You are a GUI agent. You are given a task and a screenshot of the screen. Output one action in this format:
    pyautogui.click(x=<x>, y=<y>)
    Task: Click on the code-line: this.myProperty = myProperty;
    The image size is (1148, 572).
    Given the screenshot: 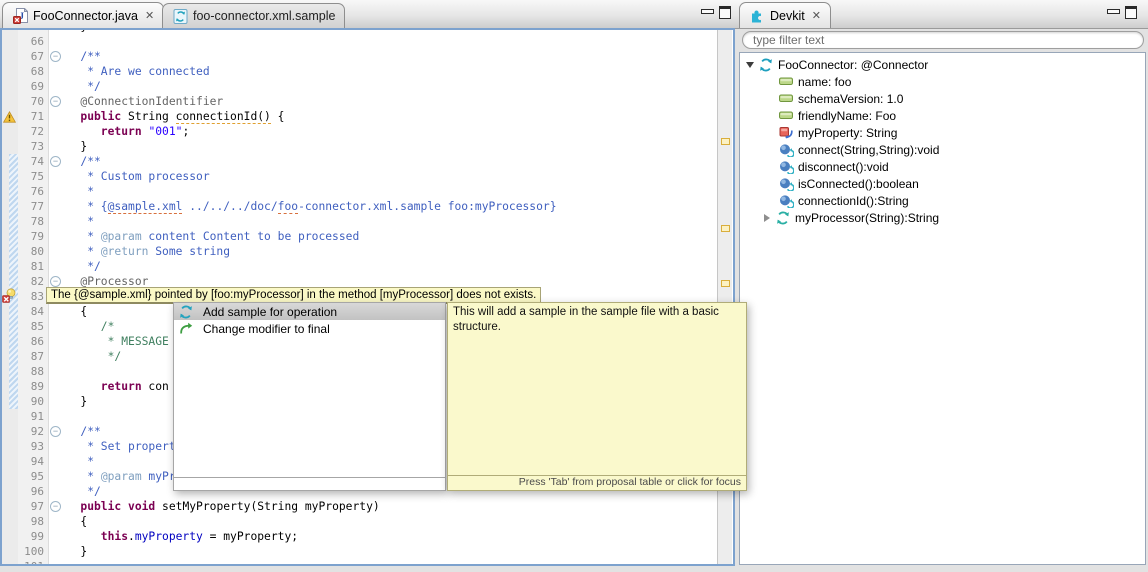 What is the action you would take?
    pyautogui.click(x=179, y=536)
    